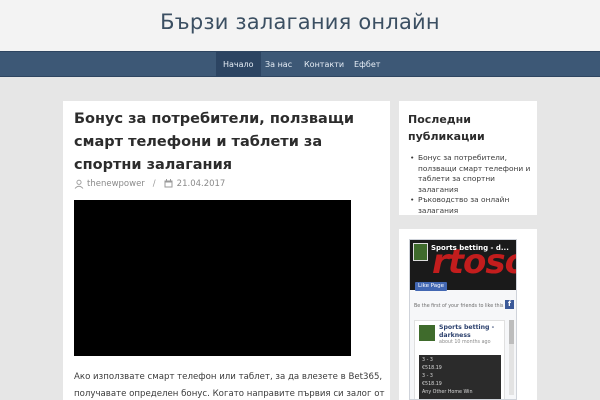  Describe the element at coordinates (168, 183) in the screenshot. I see `calendar-icon` at that location.